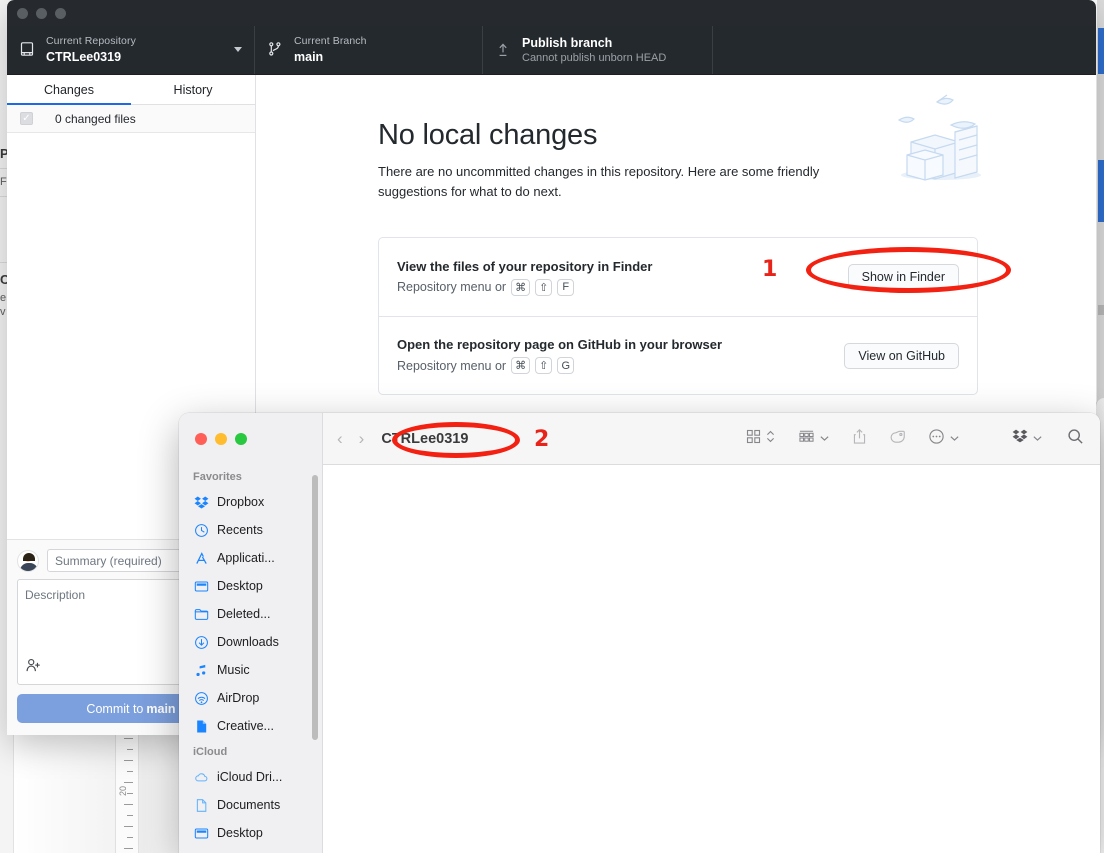  What do you see at coordinates (340, 439) in the screenshot?
I see `back-button: ‹` at bounding box center [340, 439].